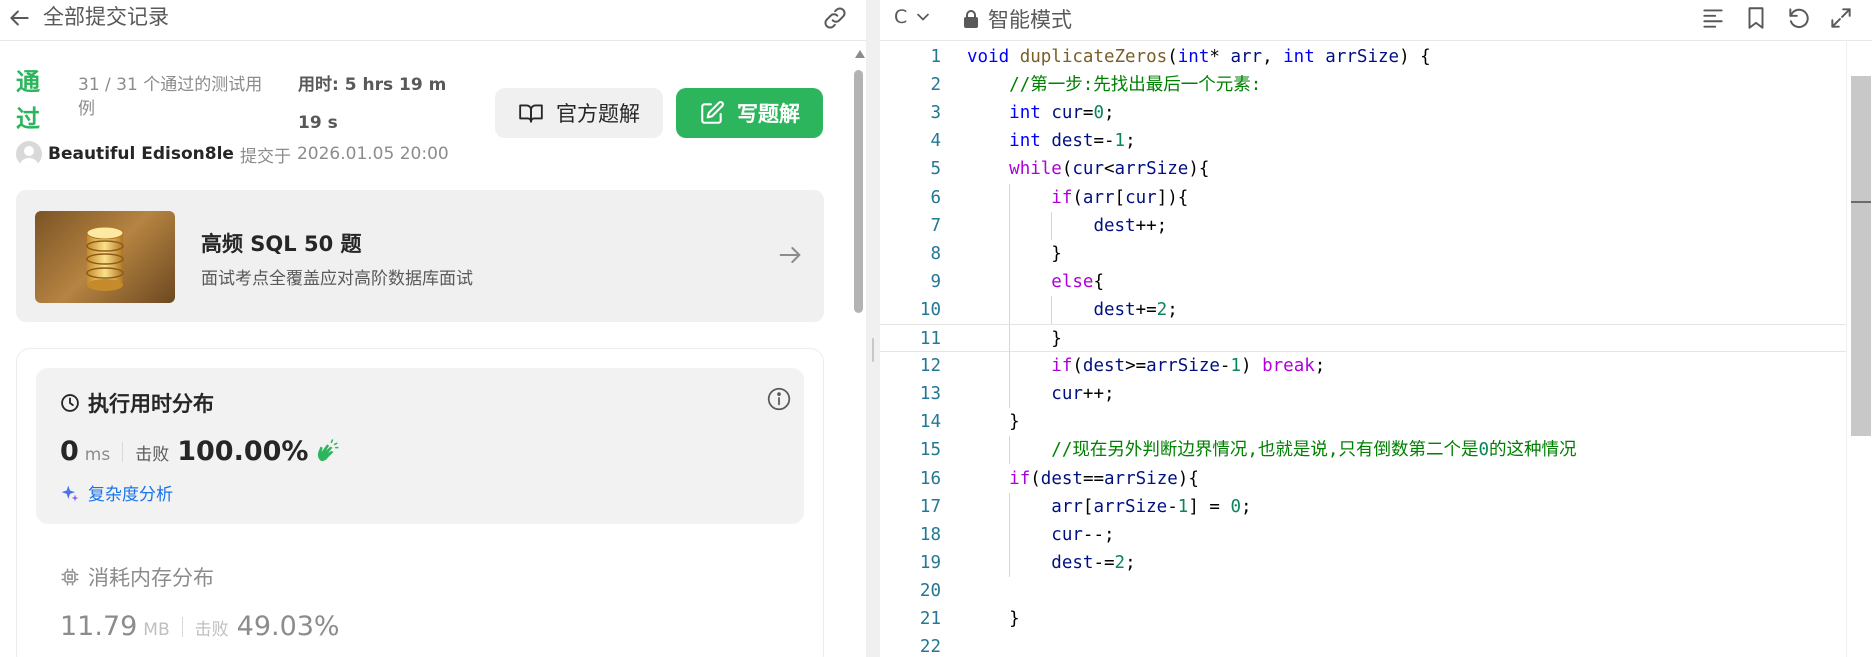 This screenshot has width=1872, height=657. Describe the element at coordinates (1109, 169) in the screenshot. I see `code-text: while(cur<arrSize){` at that location.